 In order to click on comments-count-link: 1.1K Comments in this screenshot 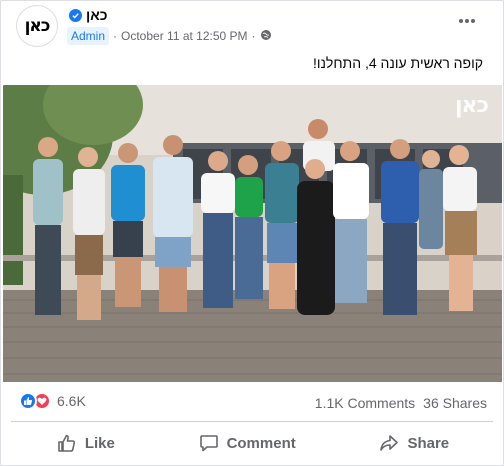, I will do `click(365, 403)`.